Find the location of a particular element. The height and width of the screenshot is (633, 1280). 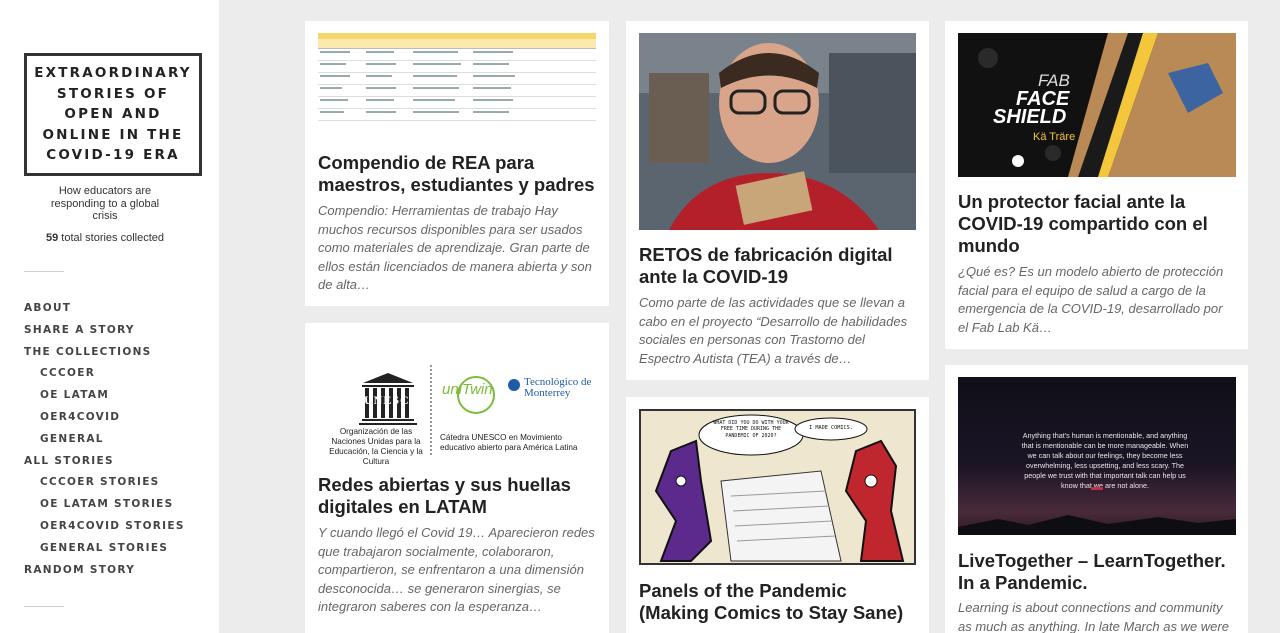

nav-item-the-collections: THE COLLECTIONS is located at coordinates (104, 355).